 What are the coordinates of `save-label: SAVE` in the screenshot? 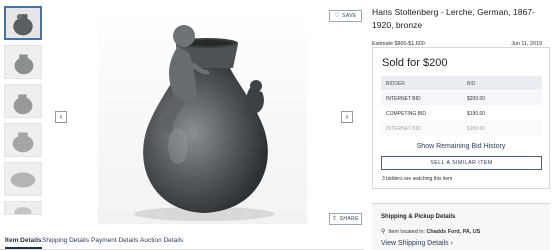 It's located at (349, 16).